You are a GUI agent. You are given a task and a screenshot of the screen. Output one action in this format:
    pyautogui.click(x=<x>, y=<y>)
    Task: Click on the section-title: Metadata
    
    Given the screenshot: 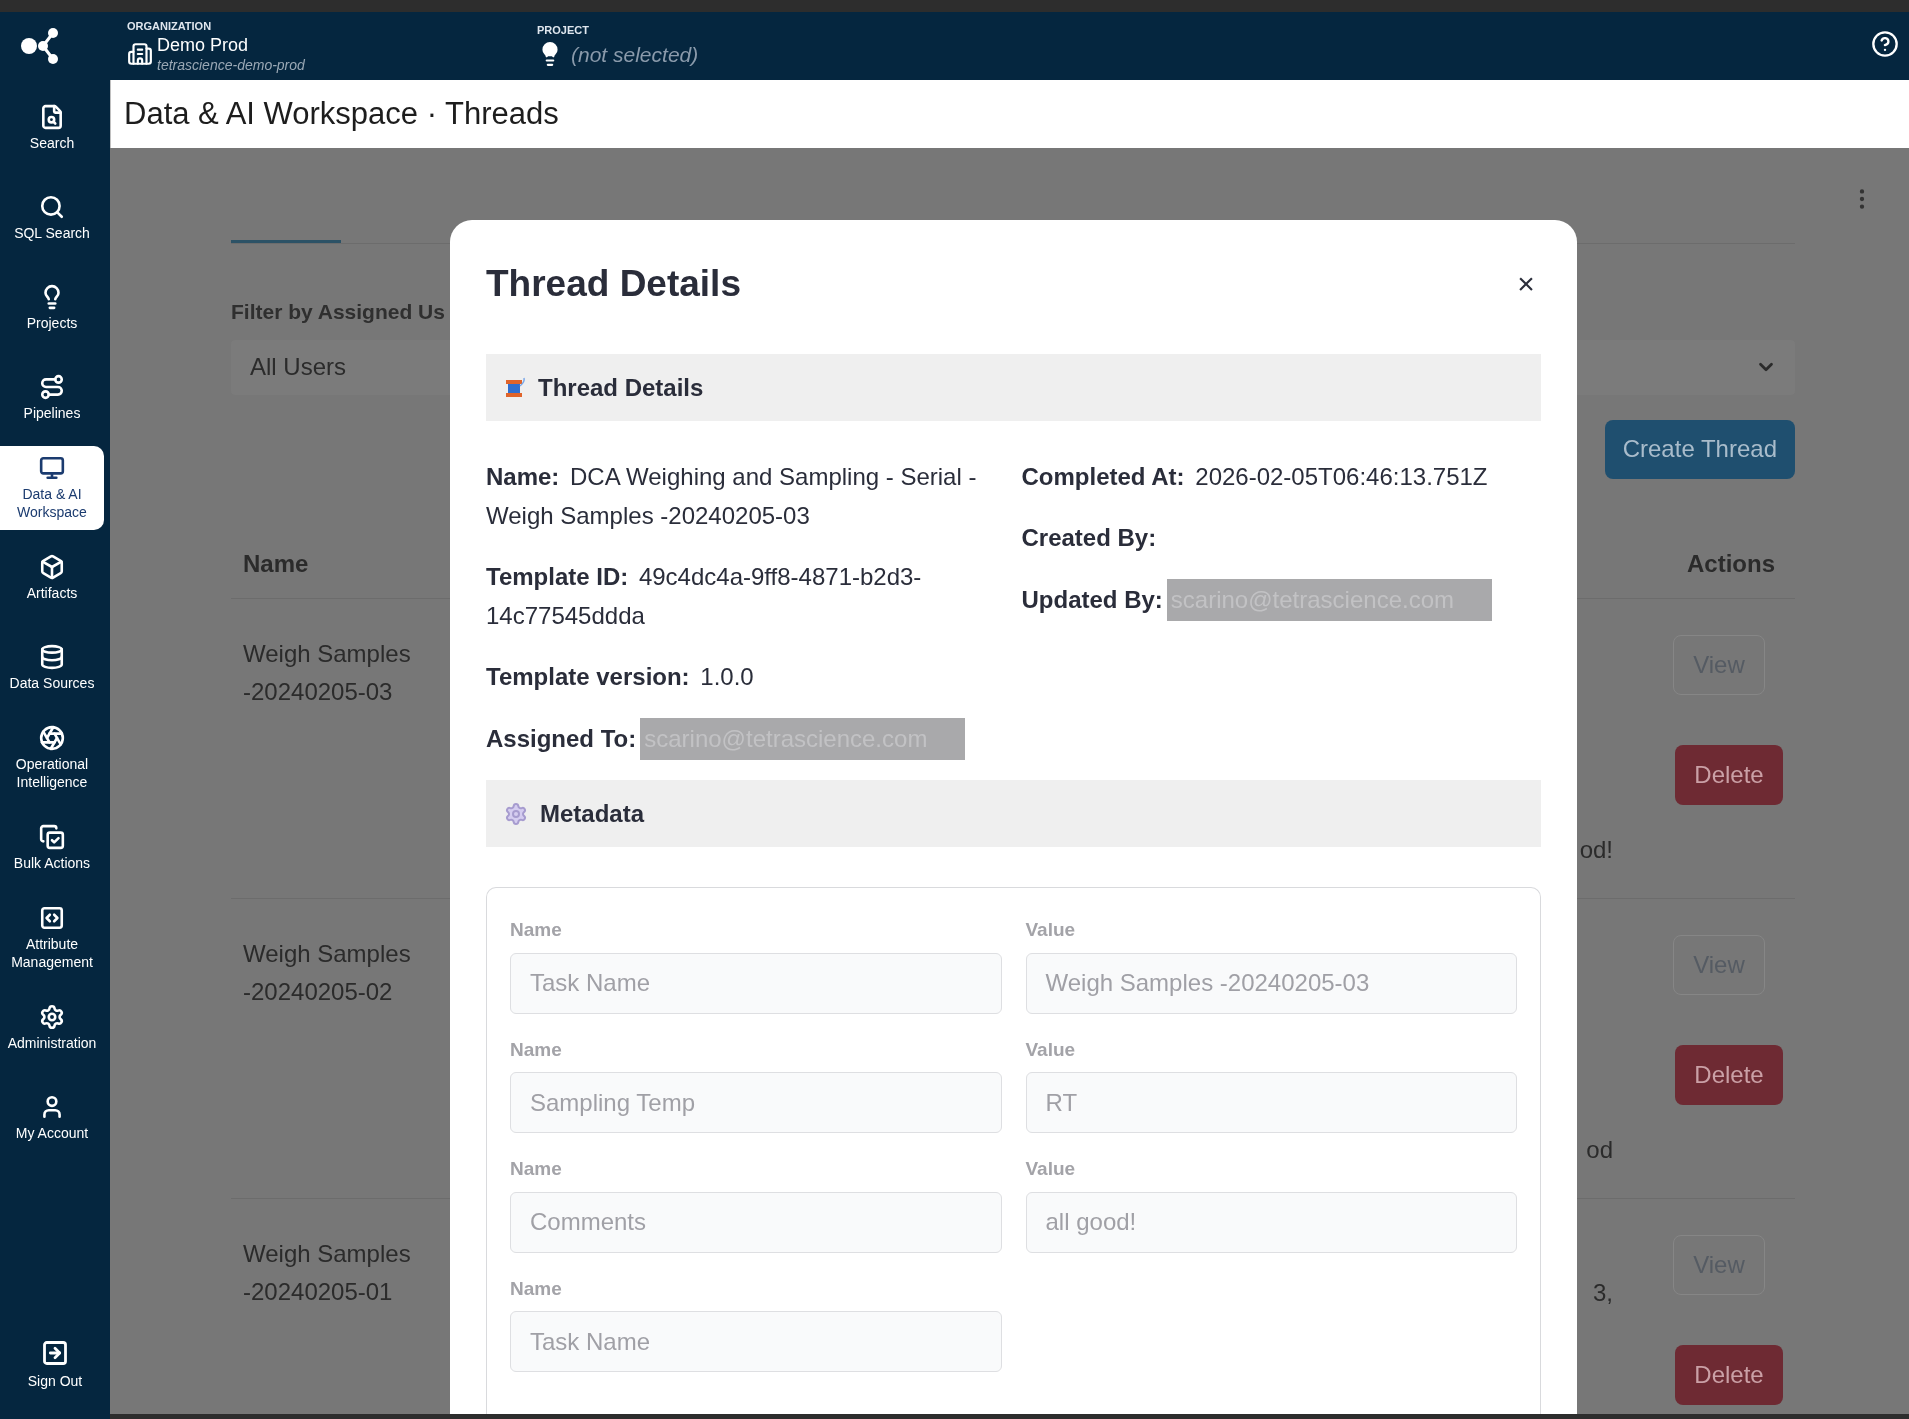 What is the action you would take?
    pyautogui.click(x=592, y=813)
    